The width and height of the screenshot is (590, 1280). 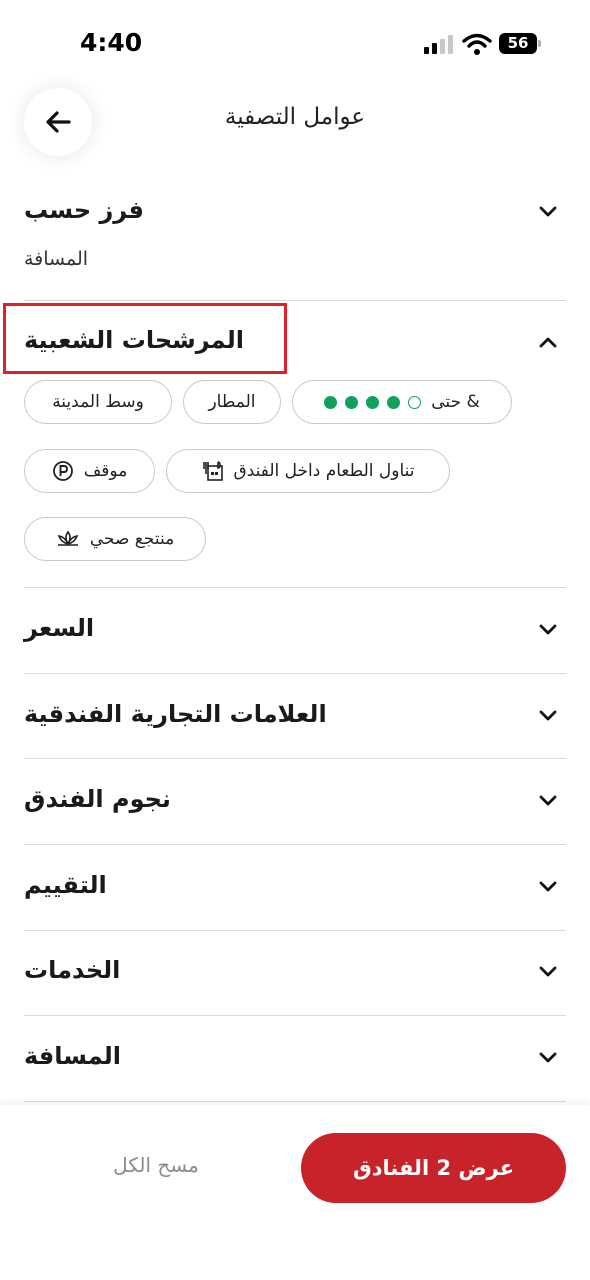 I want to click on parking-icon, so click(x=62, y=471).